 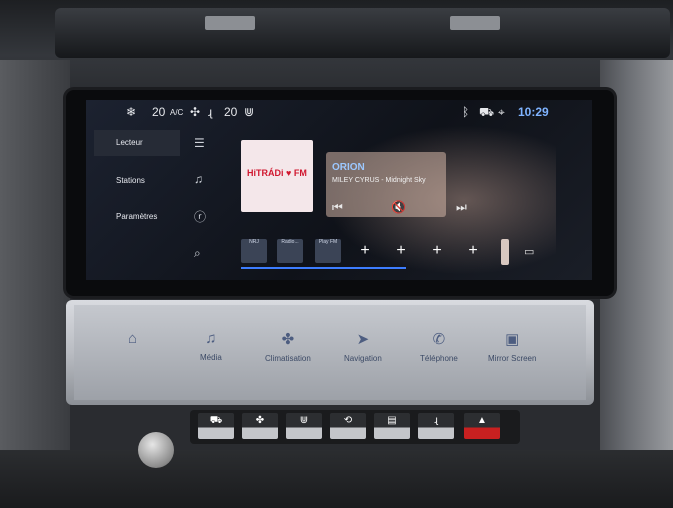 I want to click on dashboard-left, so click(x=35, y=284).